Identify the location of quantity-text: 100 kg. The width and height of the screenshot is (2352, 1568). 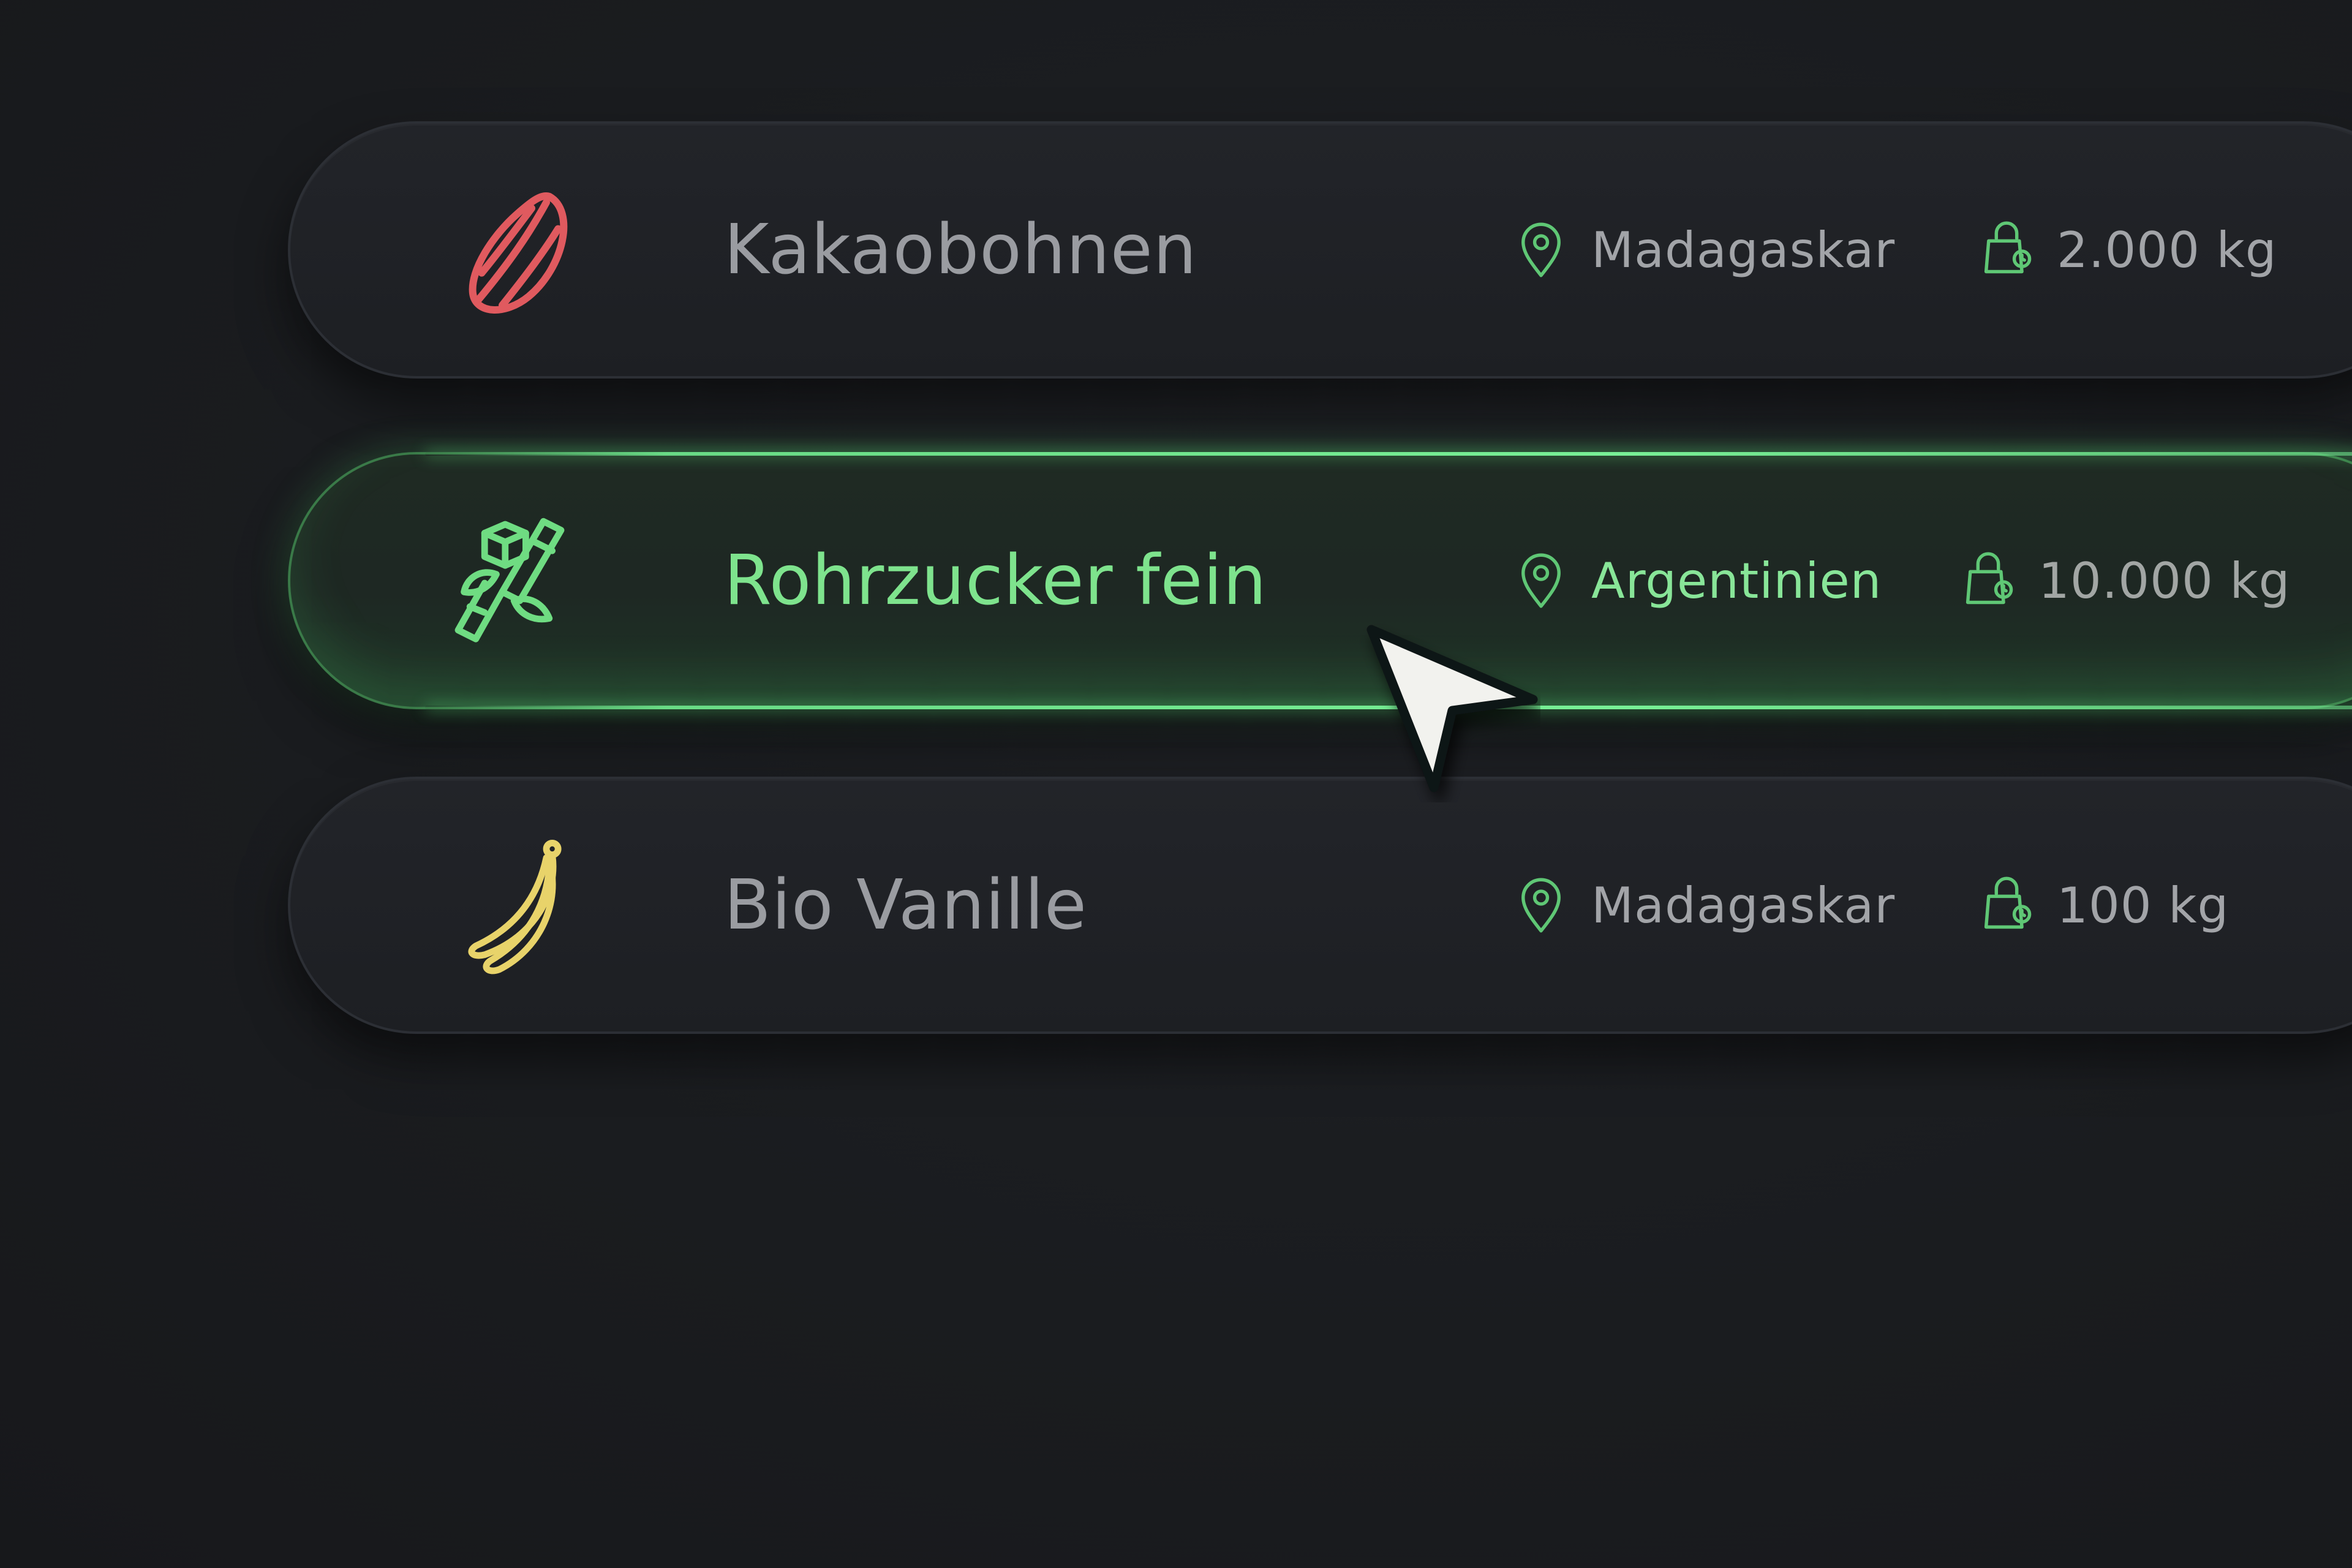
(2143, 905).